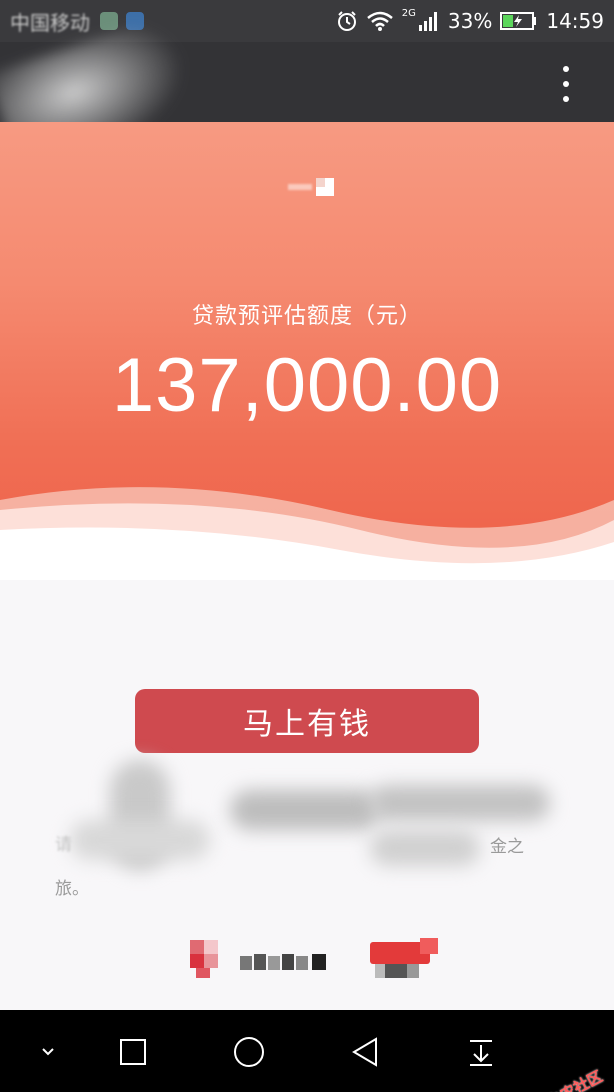 Image resolution: width=614 pixels, height=1092 pixels. What do you see at coordinates (346, 21) in the screenshot?
I see `alarm-icon` at bounding box center [346, 21].